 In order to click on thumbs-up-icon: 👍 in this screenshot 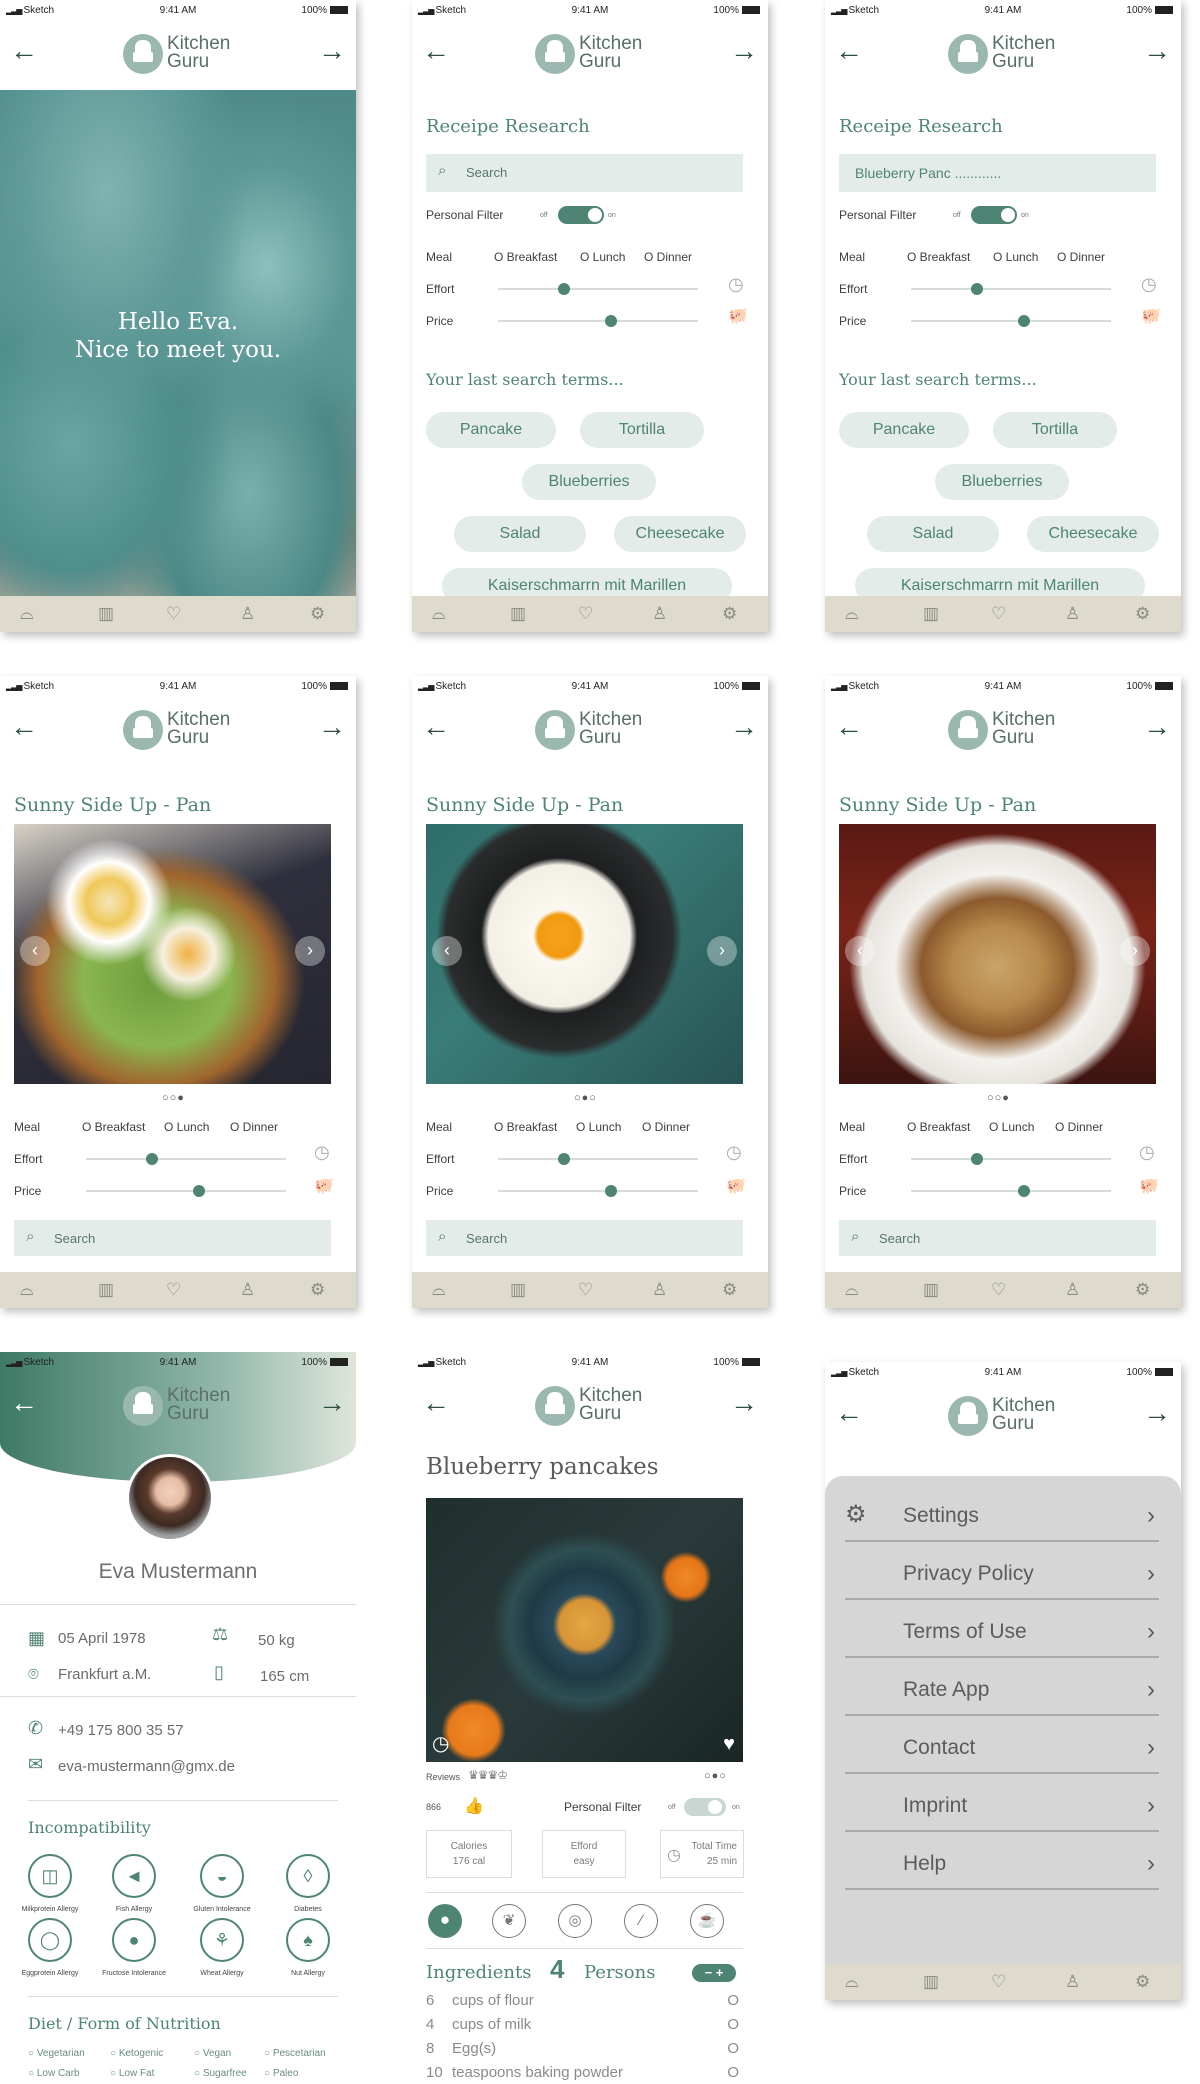, I will do `click(474, 1806)`.